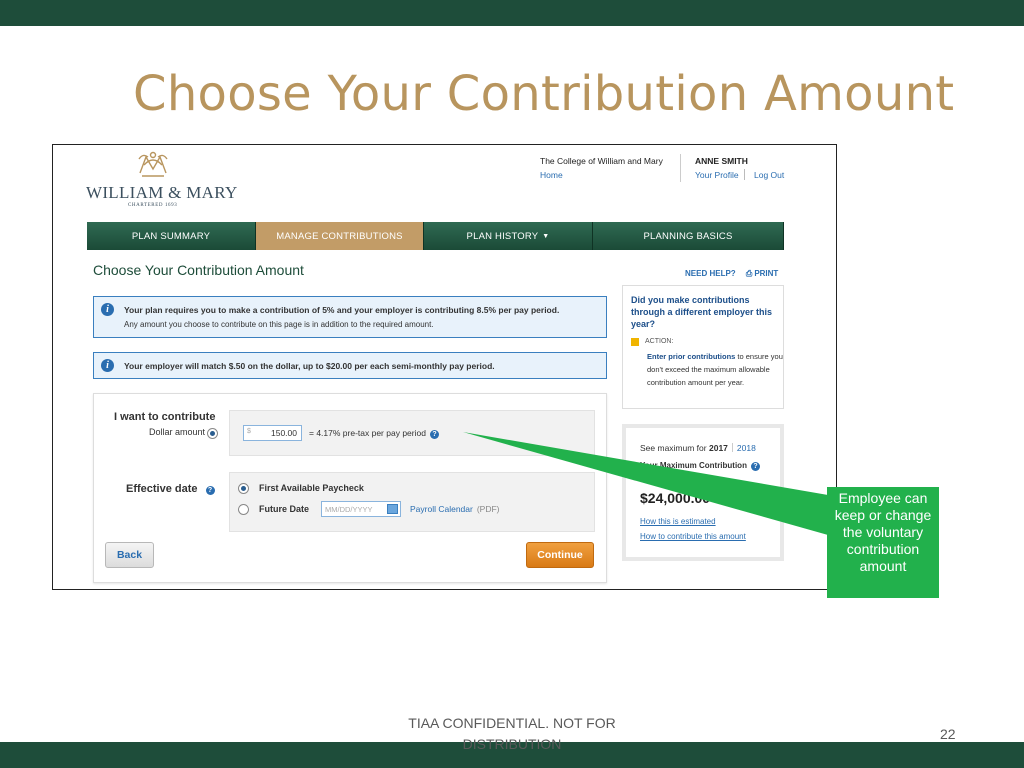 The height and width of the screenshot is (768, 1024). I want to click on amount-value: 150.00, so click(284, 433).